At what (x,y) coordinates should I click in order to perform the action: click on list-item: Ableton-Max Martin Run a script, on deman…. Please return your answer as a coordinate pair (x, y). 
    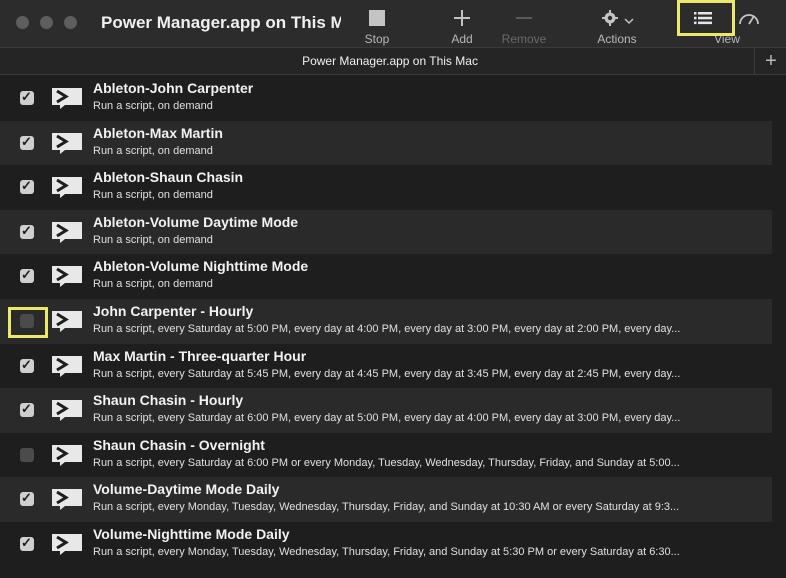
    Looking at the image, I should click on (386, 143).